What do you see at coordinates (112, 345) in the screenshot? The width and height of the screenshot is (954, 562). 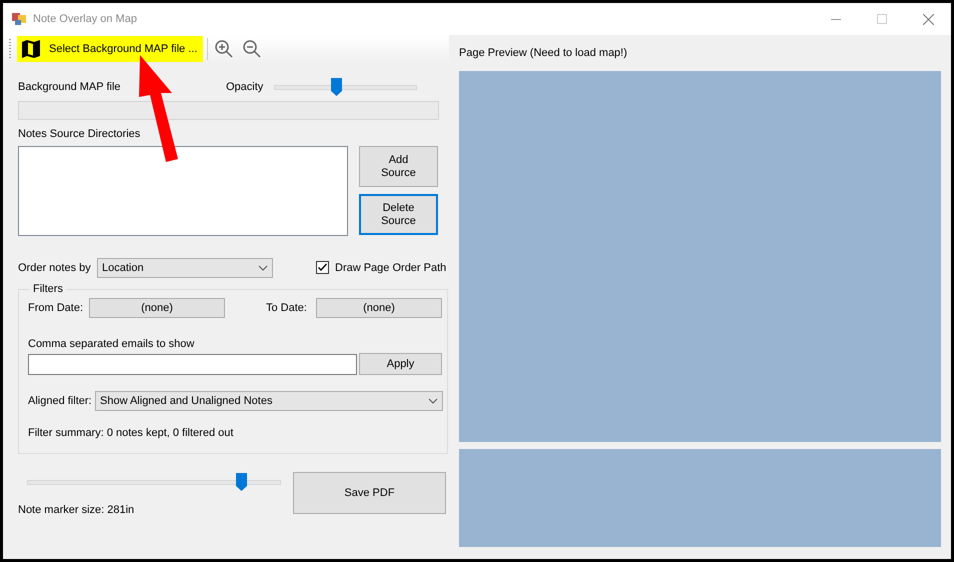 I see `field-label: Comma separated emails to show` at bounding box center [112, 345].